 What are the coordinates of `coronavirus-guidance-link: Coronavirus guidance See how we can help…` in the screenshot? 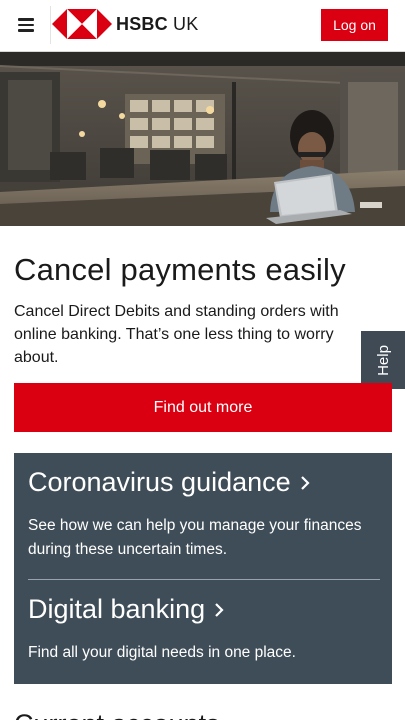 It's located at (204, 514).